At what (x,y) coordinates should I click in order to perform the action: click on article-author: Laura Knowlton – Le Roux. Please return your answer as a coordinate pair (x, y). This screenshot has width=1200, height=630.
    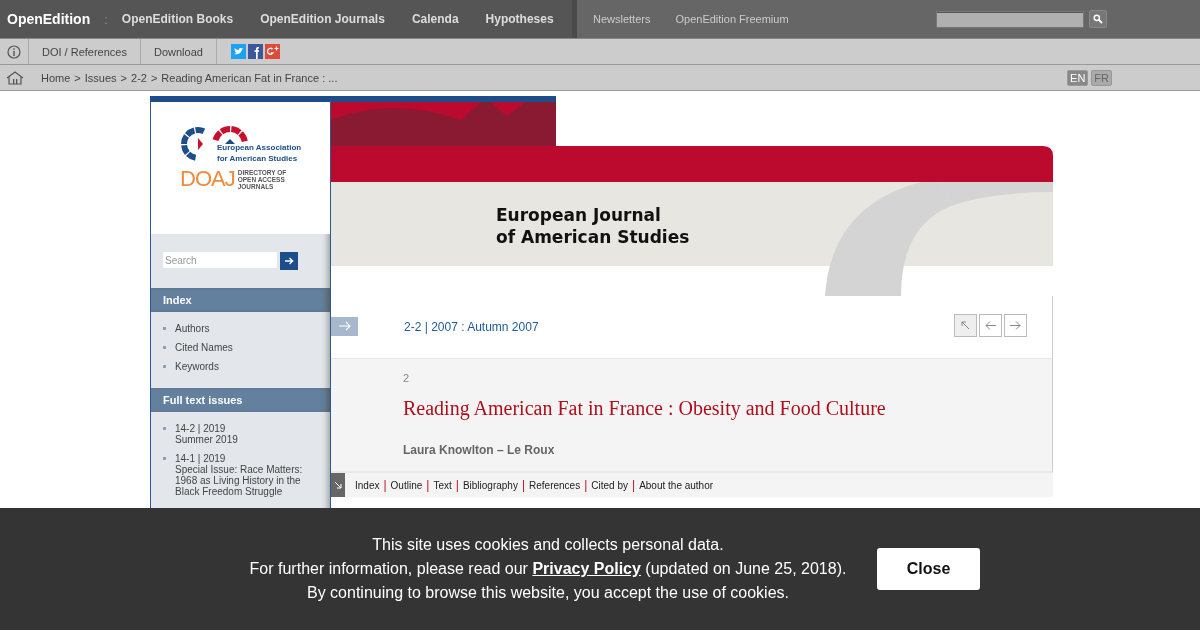
    Looking at the image, I should click on (727, 450).